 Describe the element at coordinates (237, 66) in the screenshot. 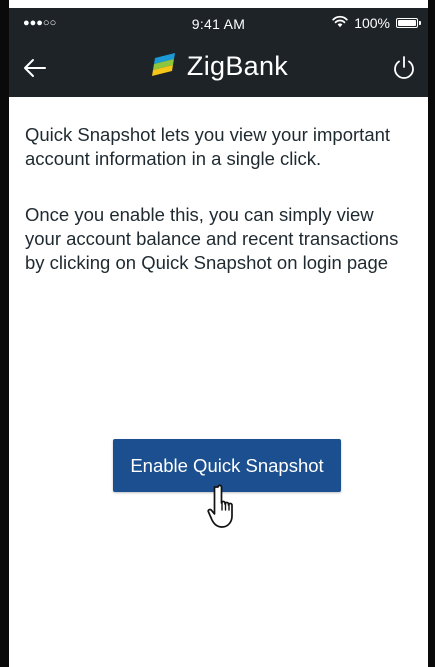

I see `brand-name: ZigBank` at that location.